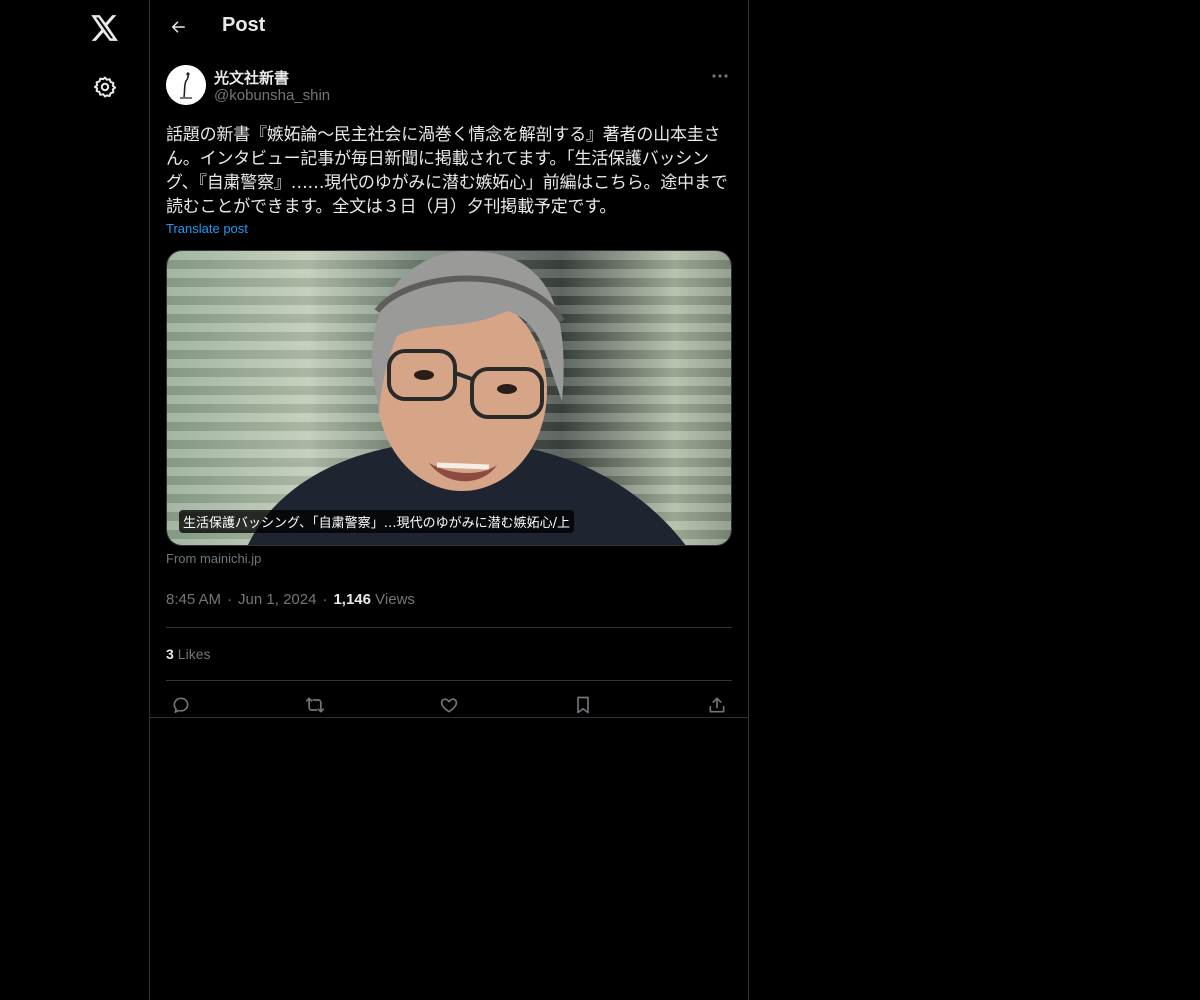  I want to click on author-handle: @kobunsha_shin, so click(272, 95).